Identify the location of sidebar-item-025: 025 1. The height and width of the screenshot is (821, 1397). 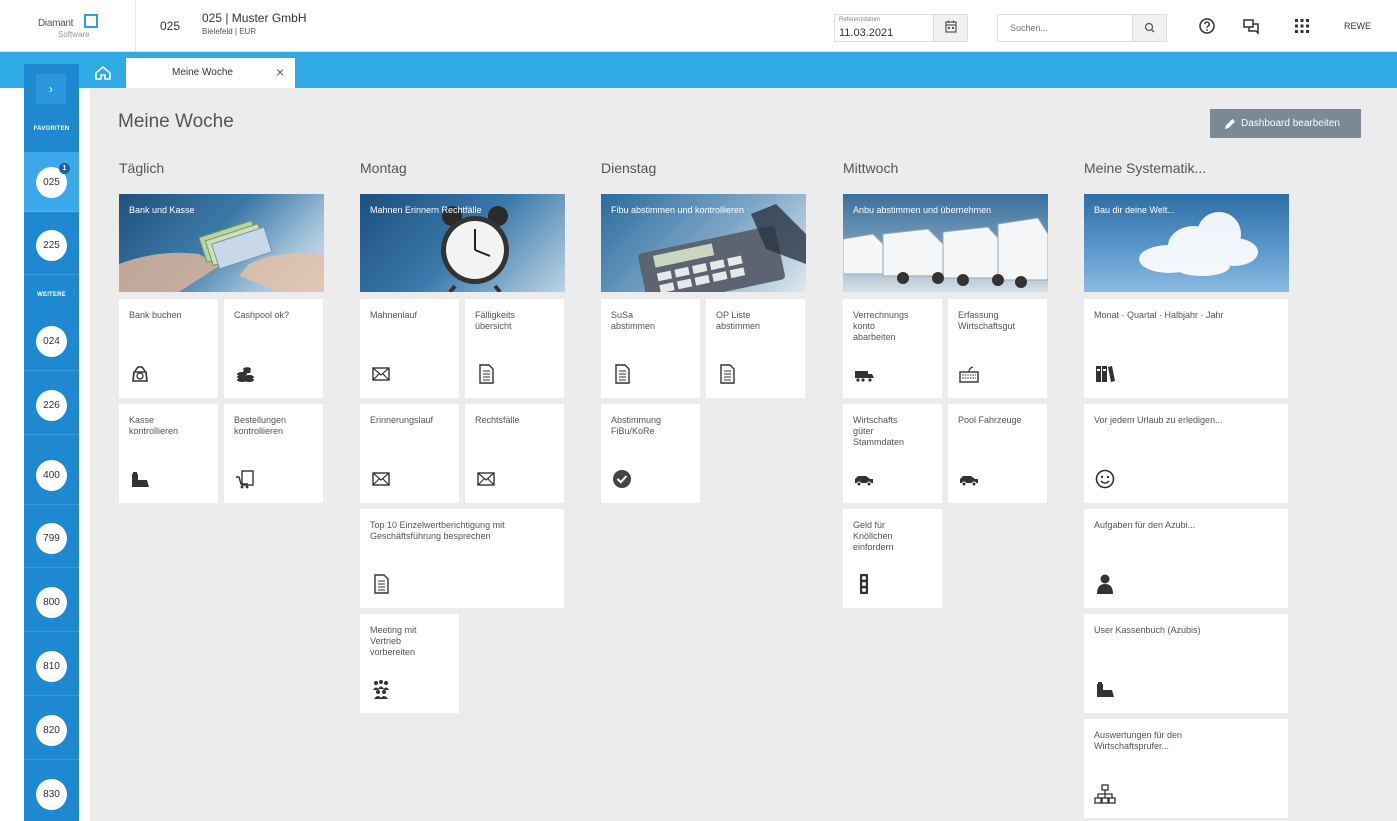
(51, 182).